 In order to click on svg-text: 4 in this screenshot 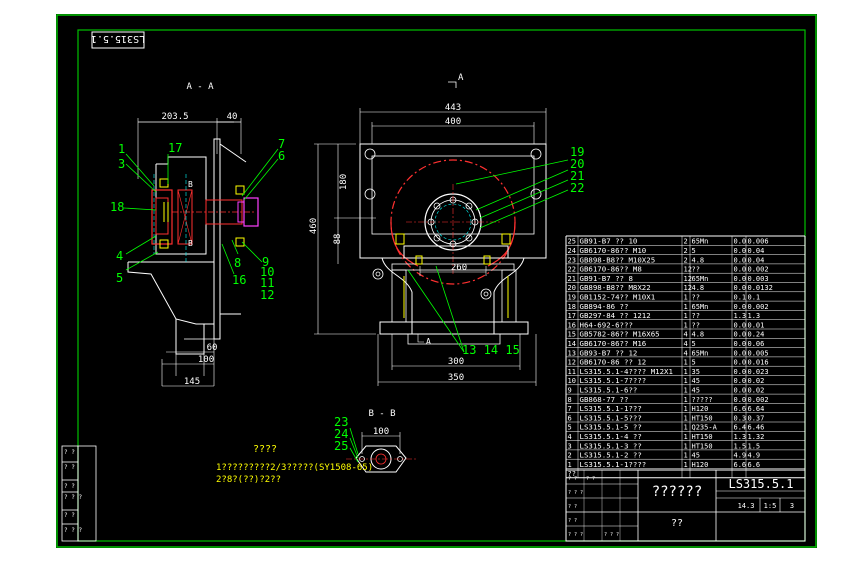, I will do `click(119, 256)`.